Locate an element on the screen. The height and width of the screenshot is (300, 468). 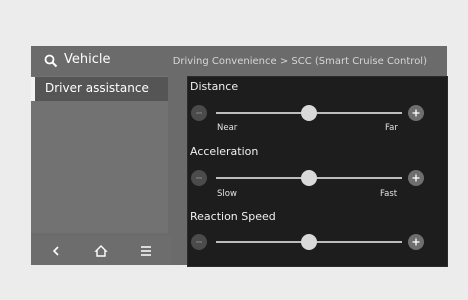
distance-min-label: Near is located at coordinates (227, 128).